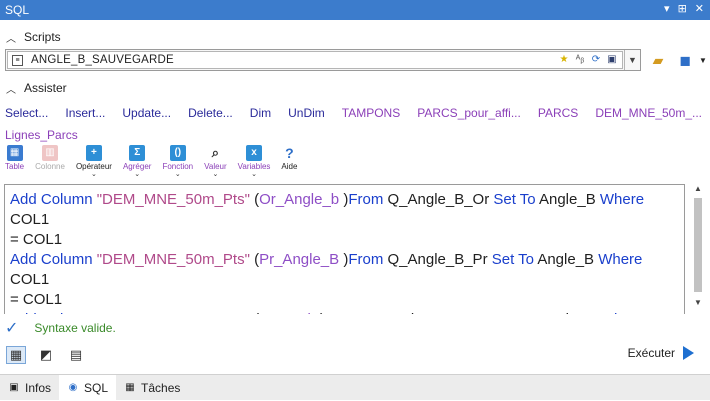  Describe the element at coordinates (698, 245) in the screenshot. I see `scroll-thumb` at that location.